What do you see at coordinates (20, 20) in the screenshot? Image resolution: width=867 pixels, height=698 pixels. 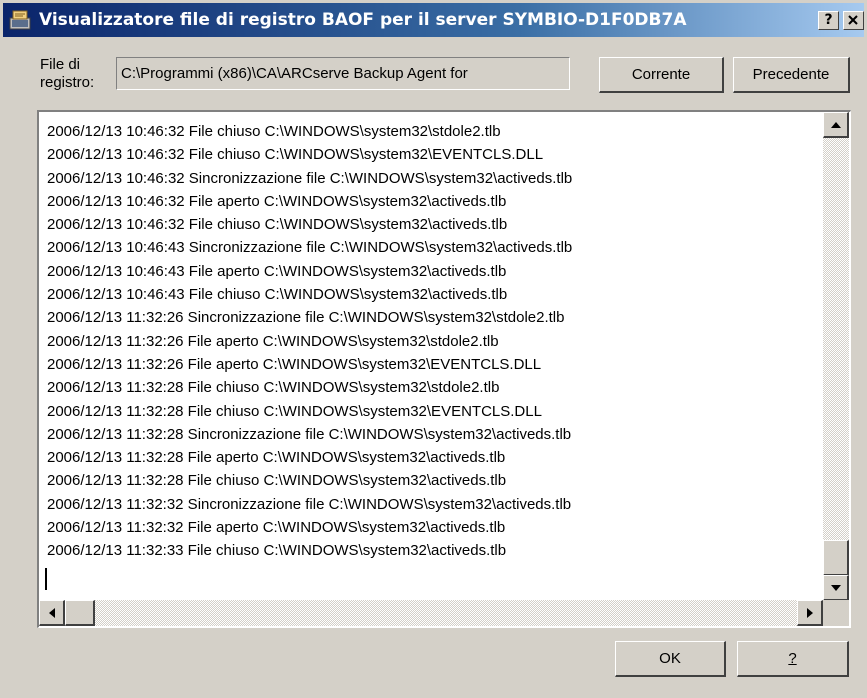 I see `log-viewer-icon` at bounding box center [20, 20].